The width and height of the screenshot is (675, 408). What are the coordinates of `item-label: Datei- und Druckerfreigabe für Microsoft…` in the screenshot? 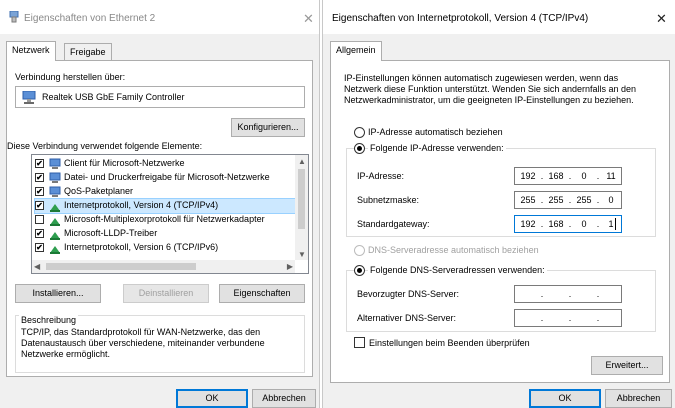 It's located at (167, 177).